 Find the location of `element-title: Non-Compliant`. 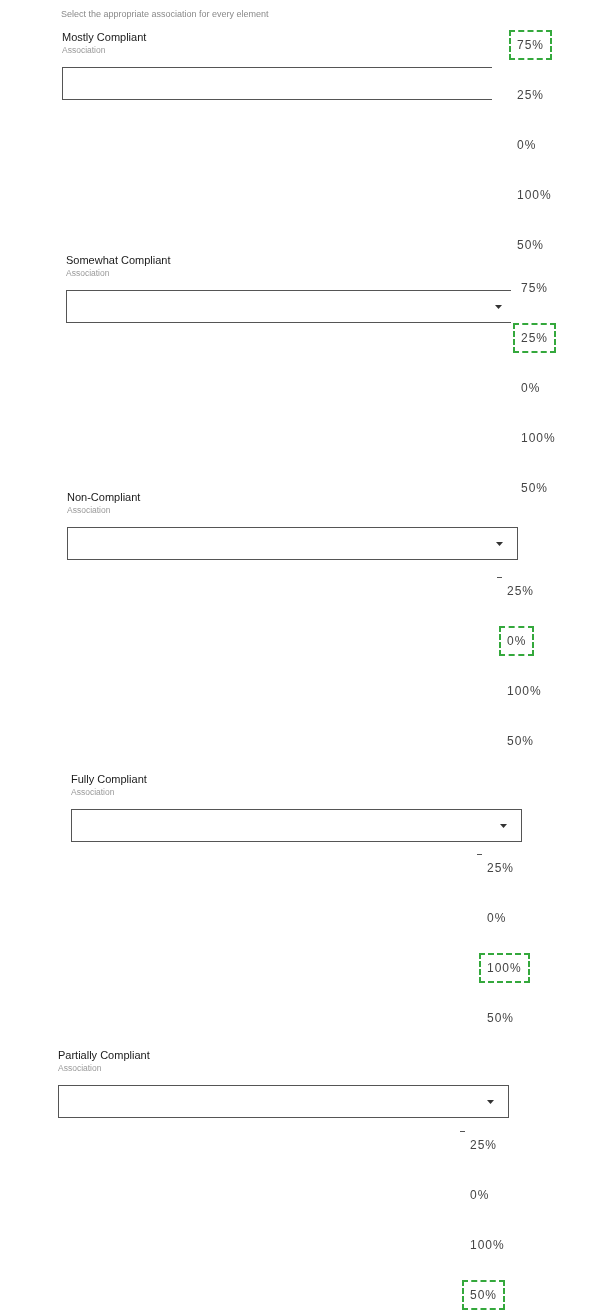

element-title: Non-Compliant is located at coordinates (104, 497).